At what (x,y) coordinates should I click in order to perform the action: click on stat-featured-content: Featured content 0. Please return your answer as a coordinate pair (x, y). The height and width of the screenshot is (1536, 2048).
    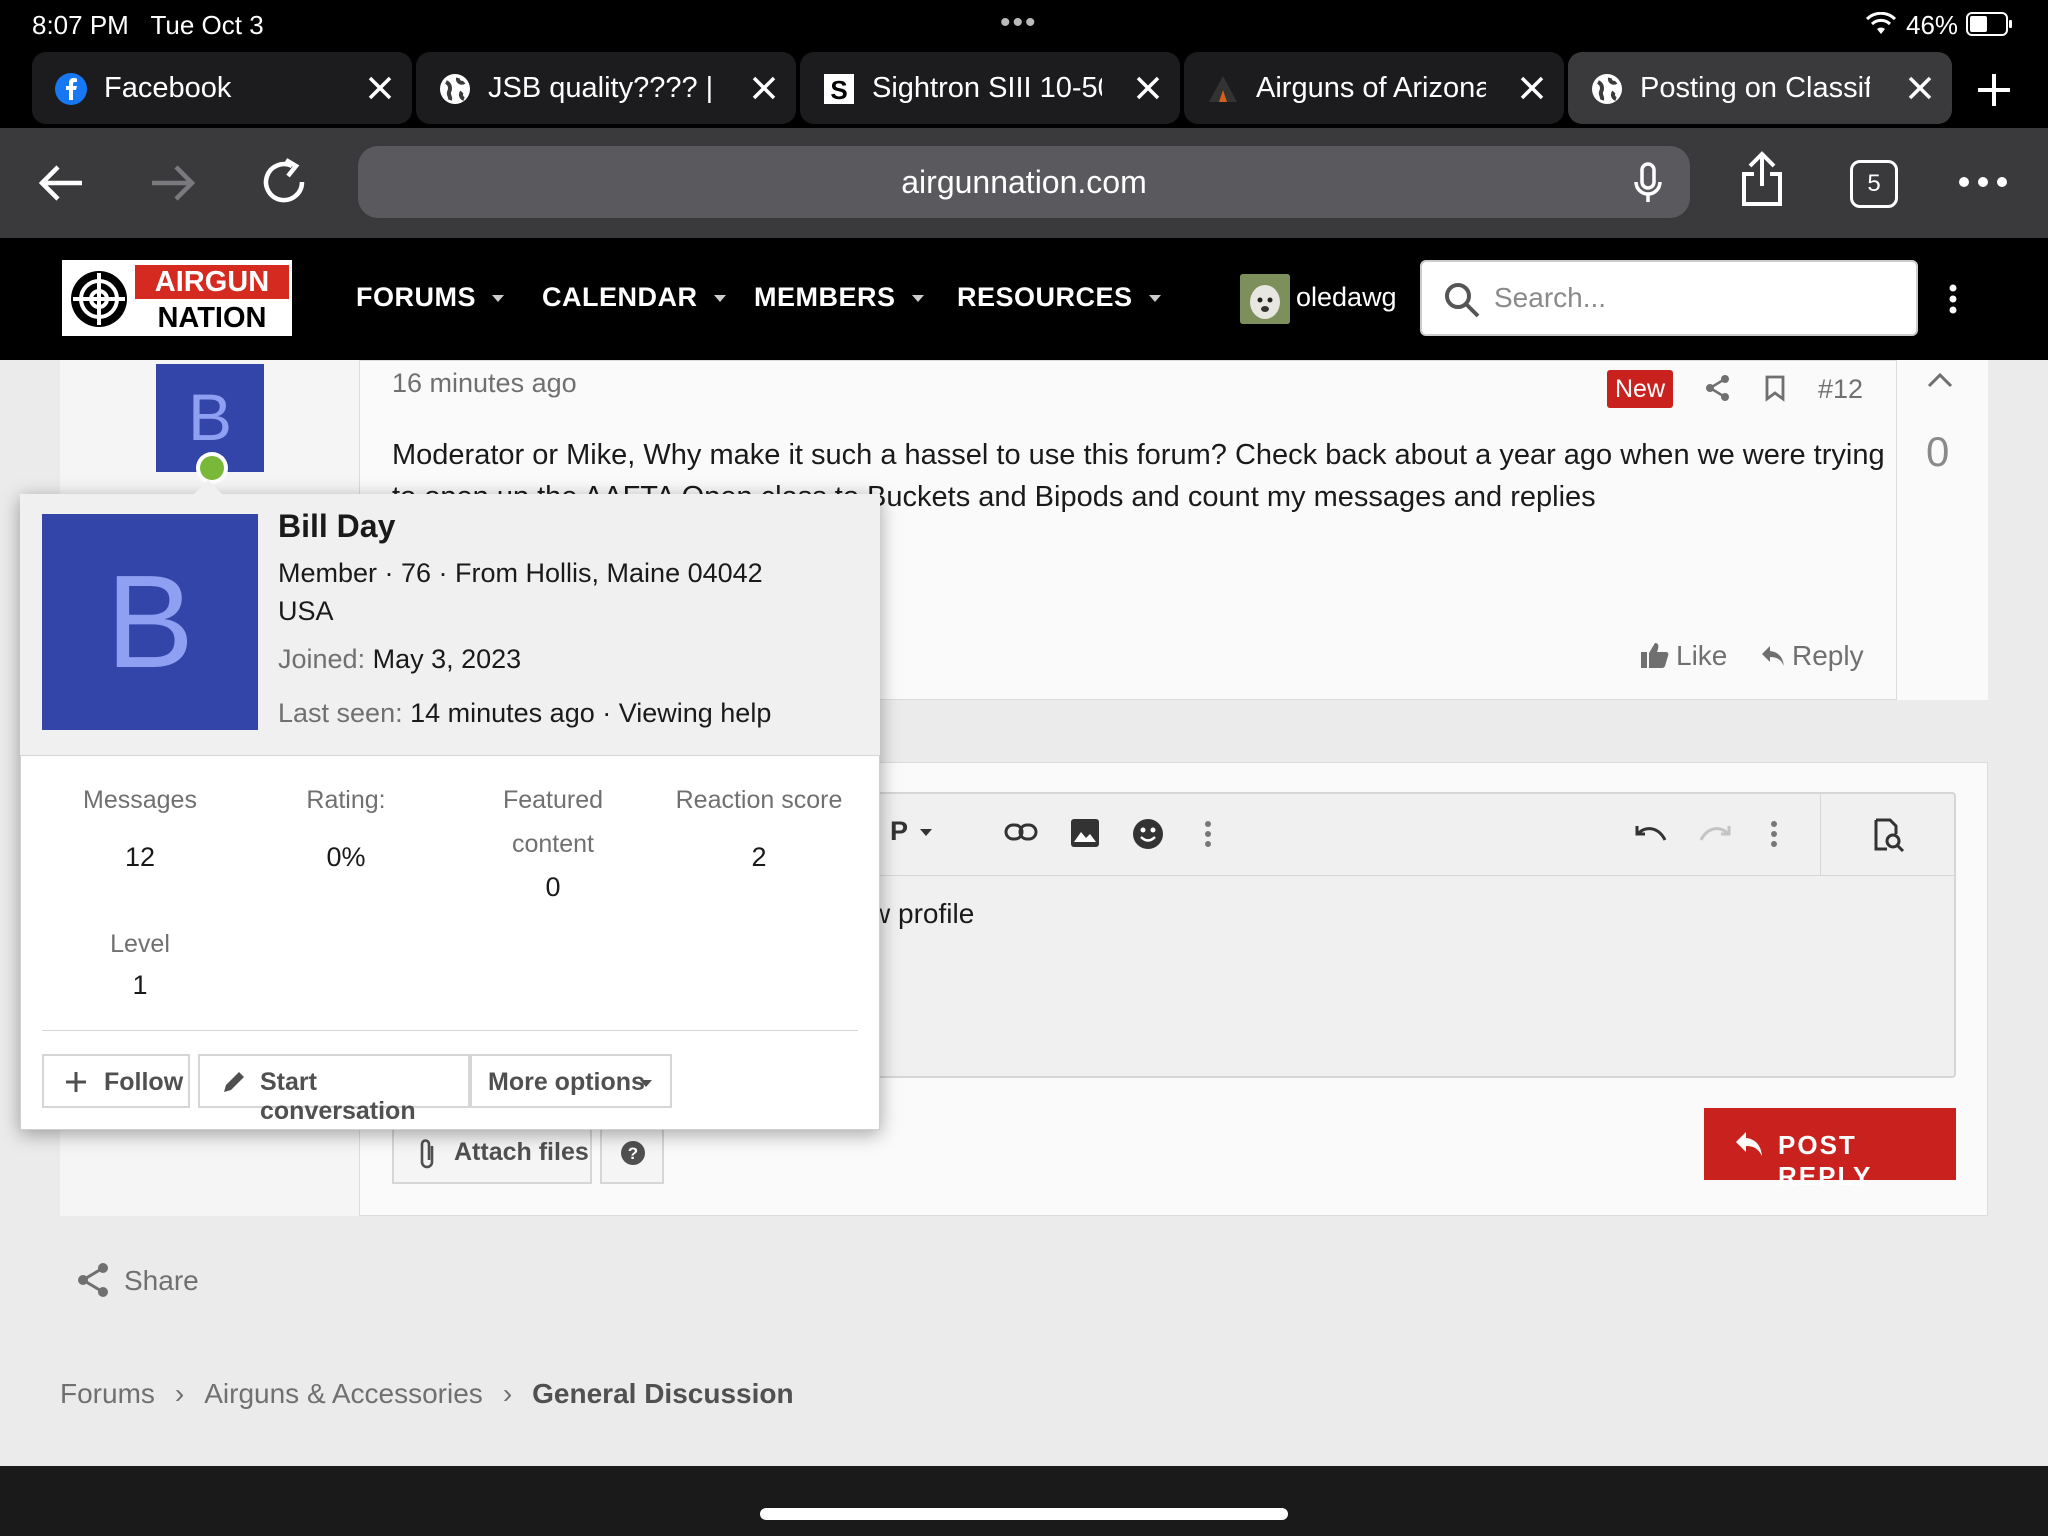
    Looking at the image, I should click on (553, 840).